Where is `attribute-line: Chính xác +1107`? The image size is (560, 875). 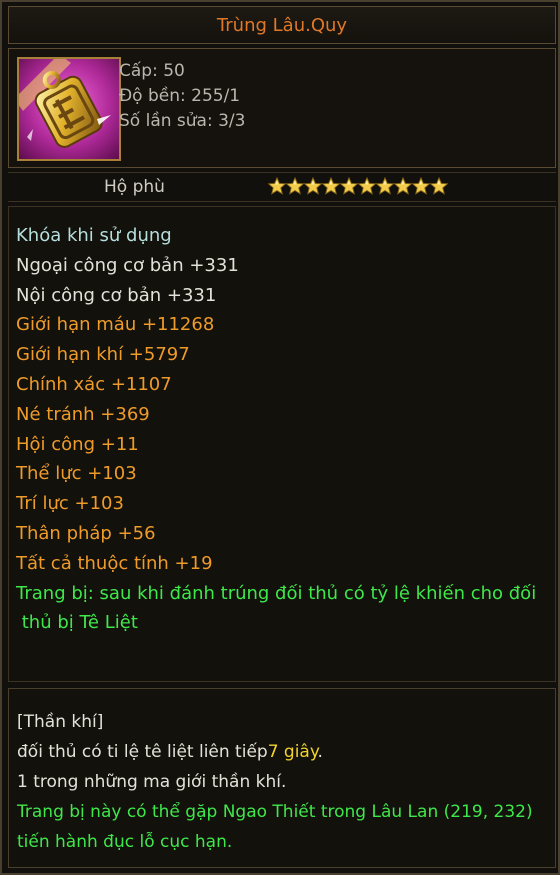
attribute-line: Chính xác +1107 is located at coordinates (94, 384).